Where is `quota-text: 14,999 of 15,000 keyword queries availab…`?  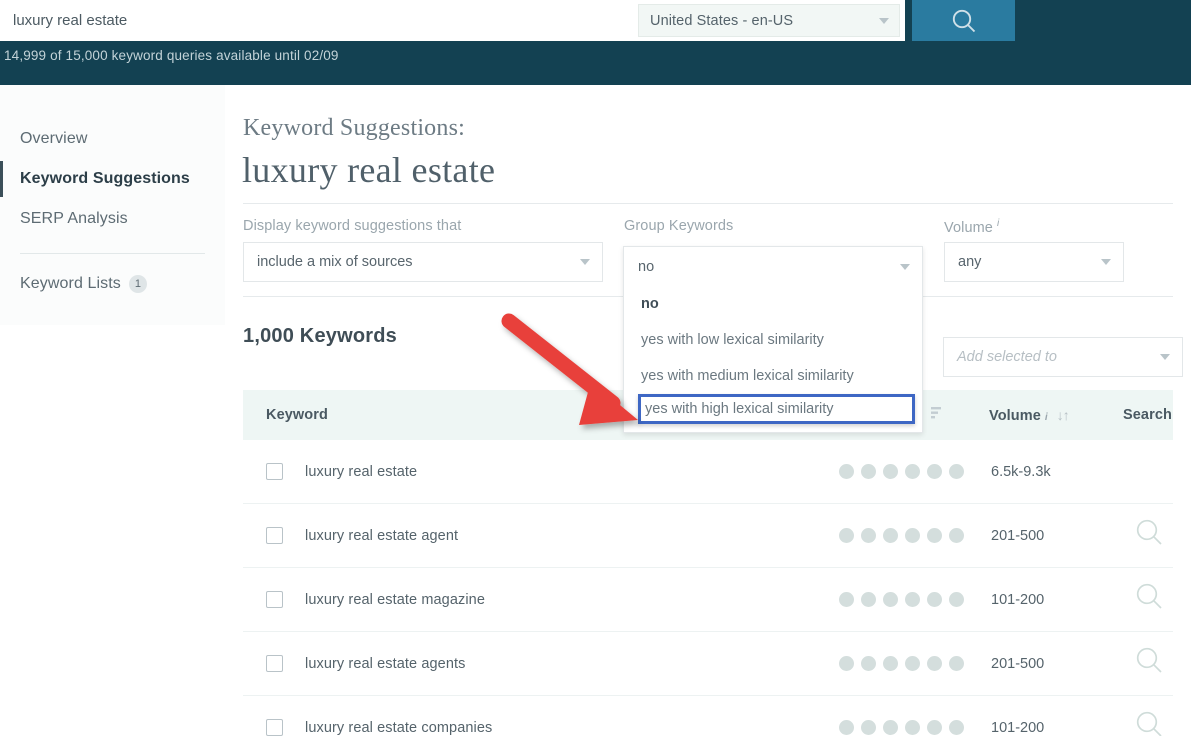
quota-text: 14,999 of 15,000 keyword queries availab… is located at coordinates (171, 55).